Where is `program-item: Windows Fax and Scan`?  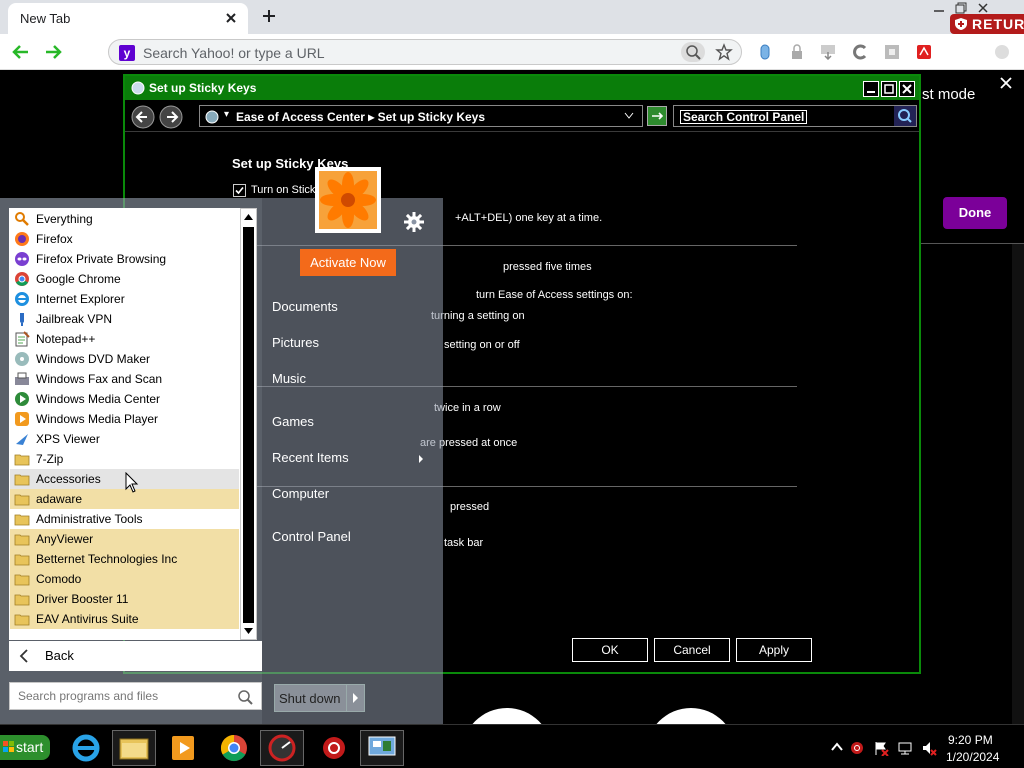
program-item: Windows Fax and Scan is located at coordinates (124, 379).